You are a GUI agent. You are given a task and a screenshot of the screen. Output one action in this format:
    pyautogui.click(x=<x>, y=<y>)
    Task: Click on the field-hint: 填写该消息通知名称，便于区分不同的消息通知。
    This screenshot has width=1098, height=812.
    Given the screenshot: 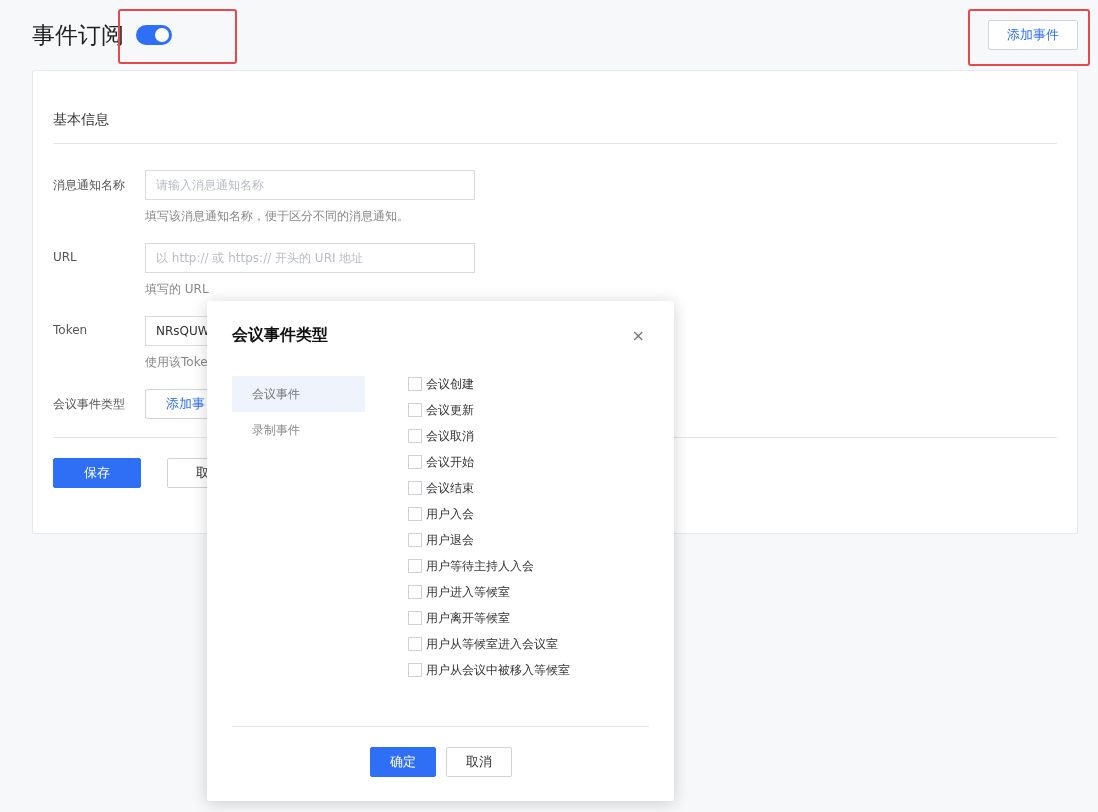 What is the action you would take?
    pyautogui.click(x=277, y=216)
    